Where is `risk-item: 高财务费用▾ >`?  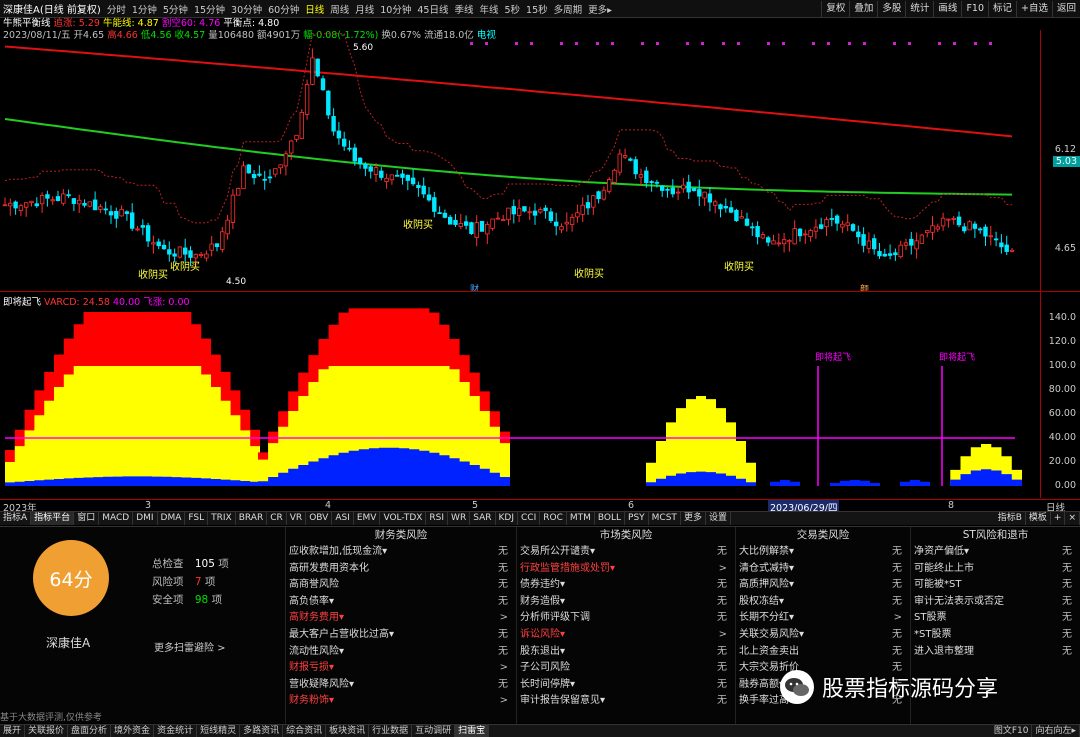
risk-item: 高财务费用▾ > is located at coordinates (401, 618).